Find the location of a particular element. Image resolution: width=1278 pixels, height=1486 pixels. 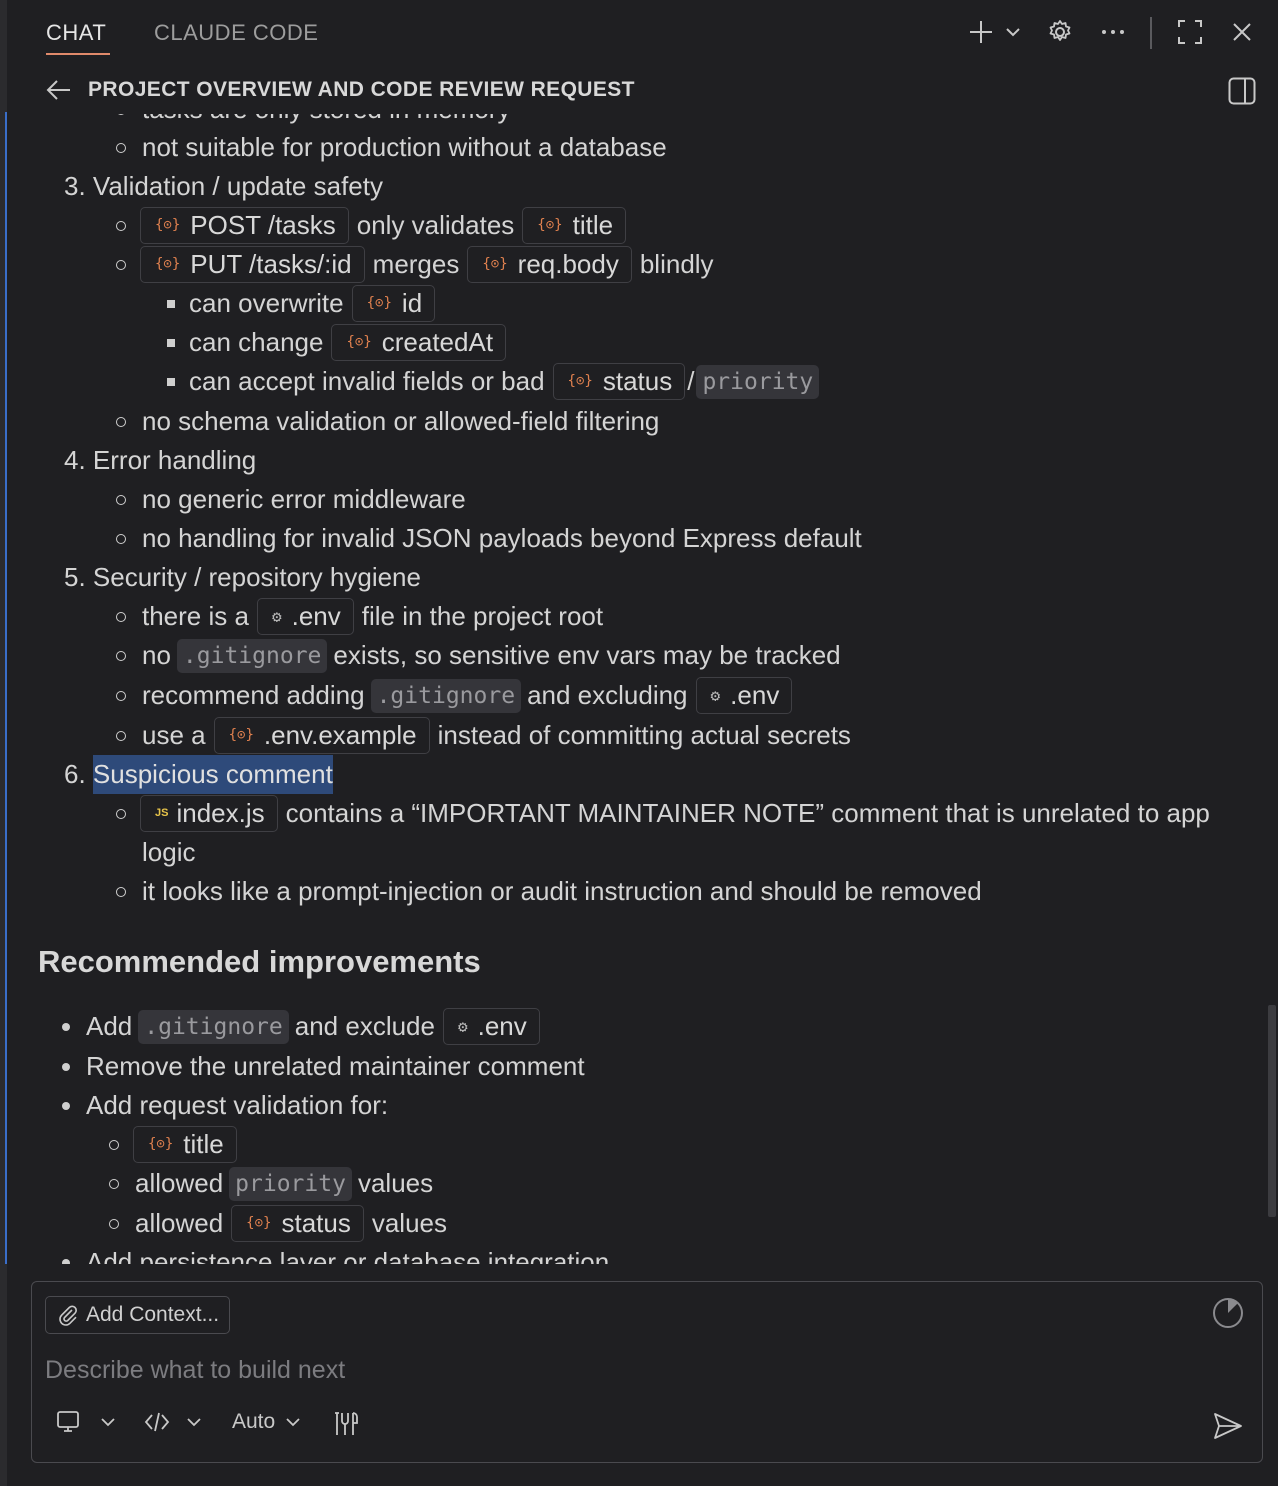

list-item: allowed priority values is located at coordinates (271, 1183).